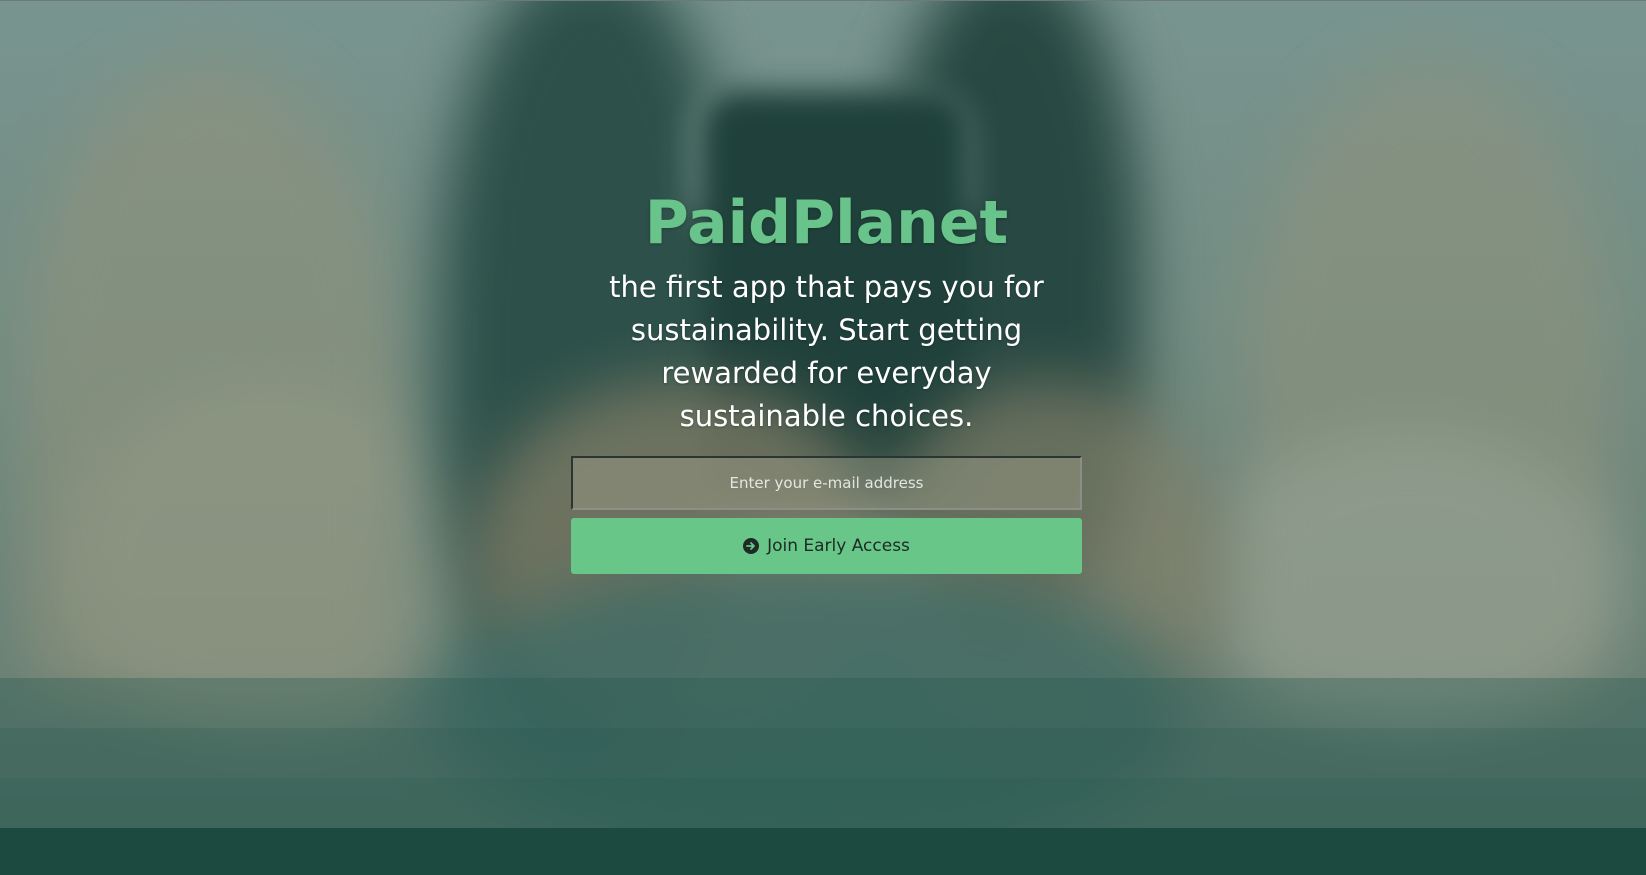 This screenshot has height=875, width=1646. What do you see at coordinates (826, 223) in the screenshot?
I see `brand-title: PaidPlanet` at bounding box center [826, 223].